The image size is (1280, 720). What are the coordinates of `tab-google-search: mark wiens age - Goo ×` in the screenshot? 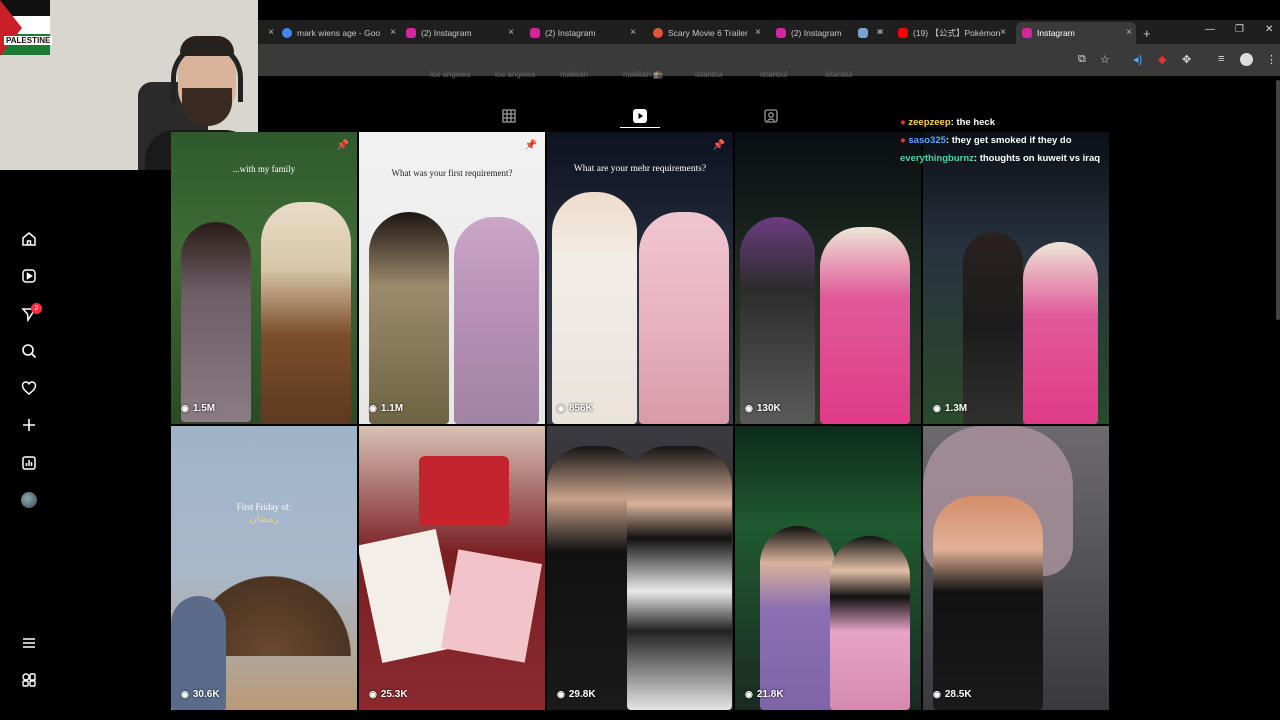 It's located at (341, 33).